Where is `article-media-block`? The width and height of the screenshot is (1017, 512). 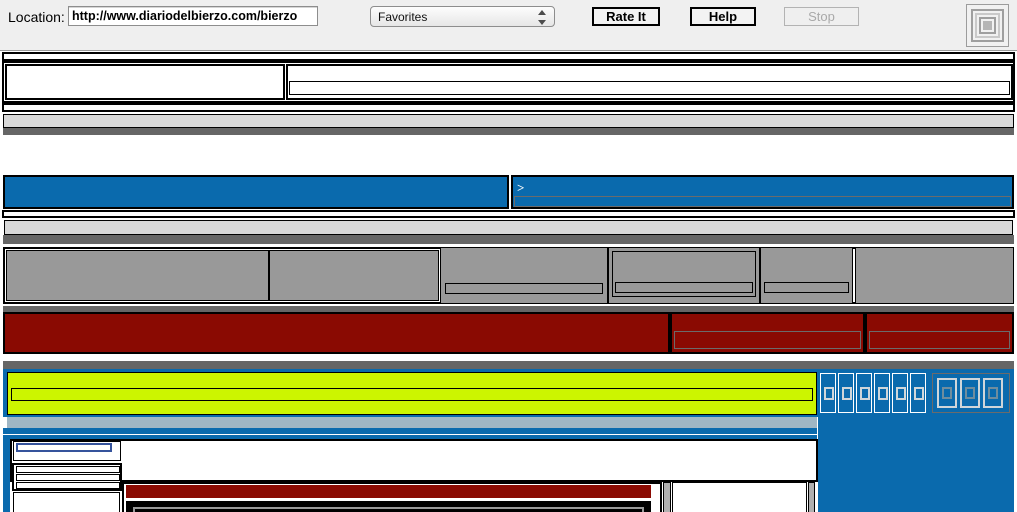
article-media-block is located at coordinates (388, 506).